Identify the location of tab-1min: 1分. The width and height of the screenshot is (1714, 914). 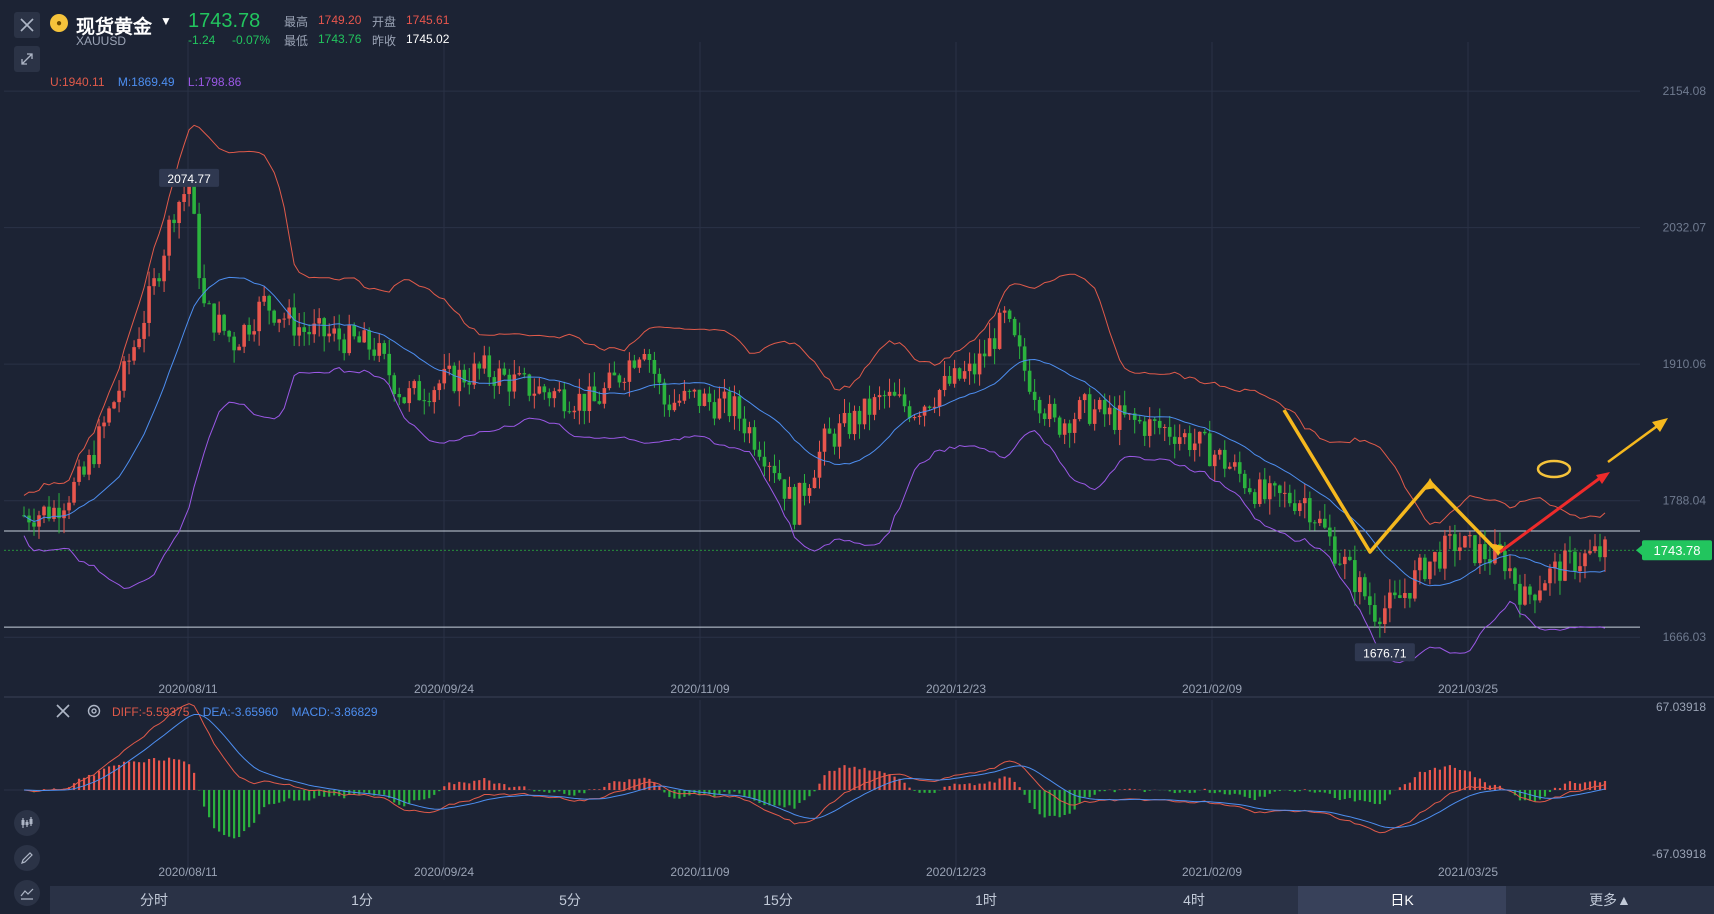
(362, 900).